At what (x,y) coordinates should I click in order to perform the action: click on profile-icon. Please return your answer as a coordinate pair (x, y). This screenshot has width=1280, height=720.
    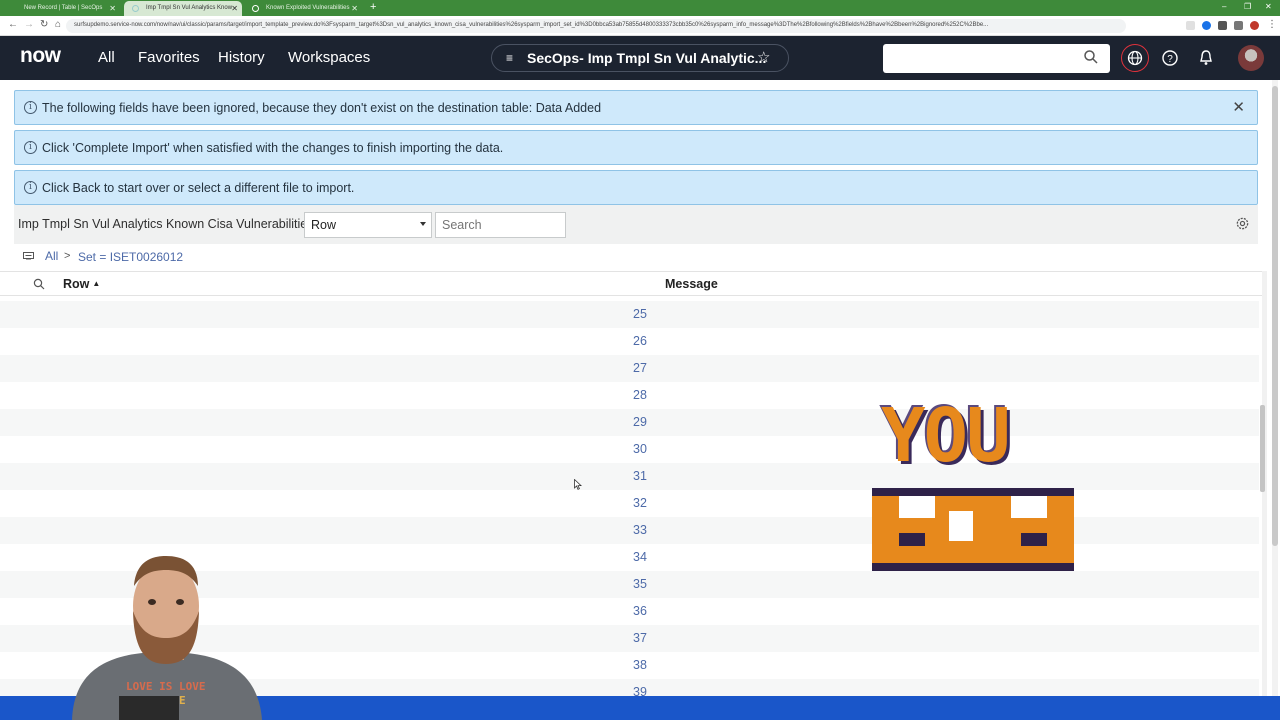
    Looking at the image, I should click on (1254, 25).